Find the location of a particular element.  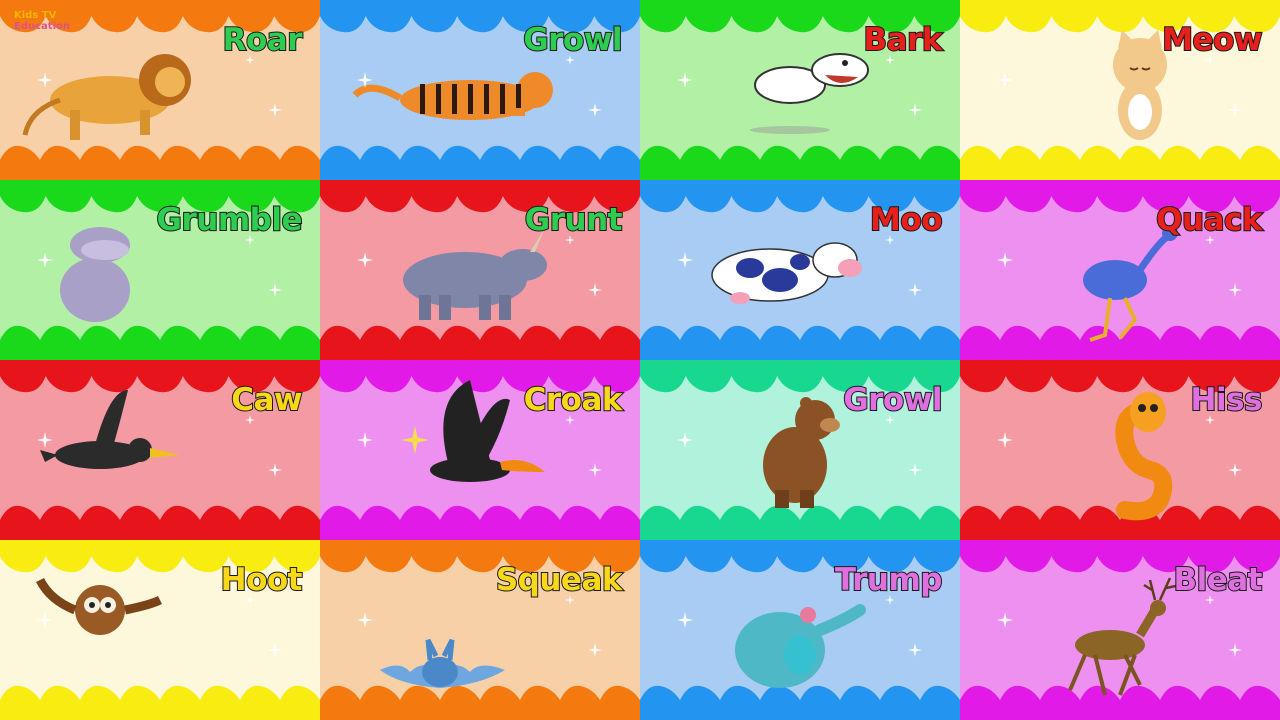

tile-caw: Caw is located at coordinates (160, 450).